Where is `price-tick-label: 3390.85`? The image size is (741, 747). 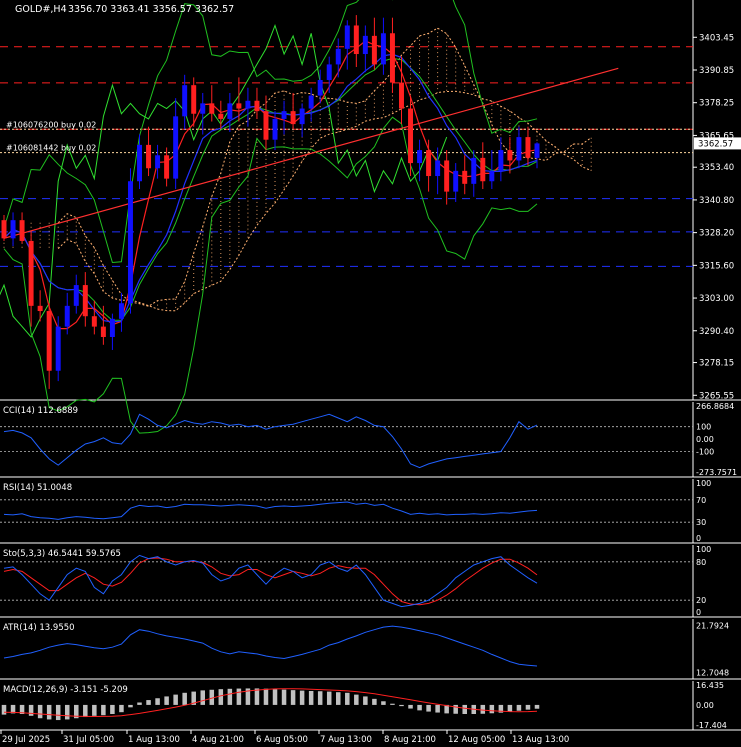 price-tick-label: 3390.85 is located at coordinates (716, 71).